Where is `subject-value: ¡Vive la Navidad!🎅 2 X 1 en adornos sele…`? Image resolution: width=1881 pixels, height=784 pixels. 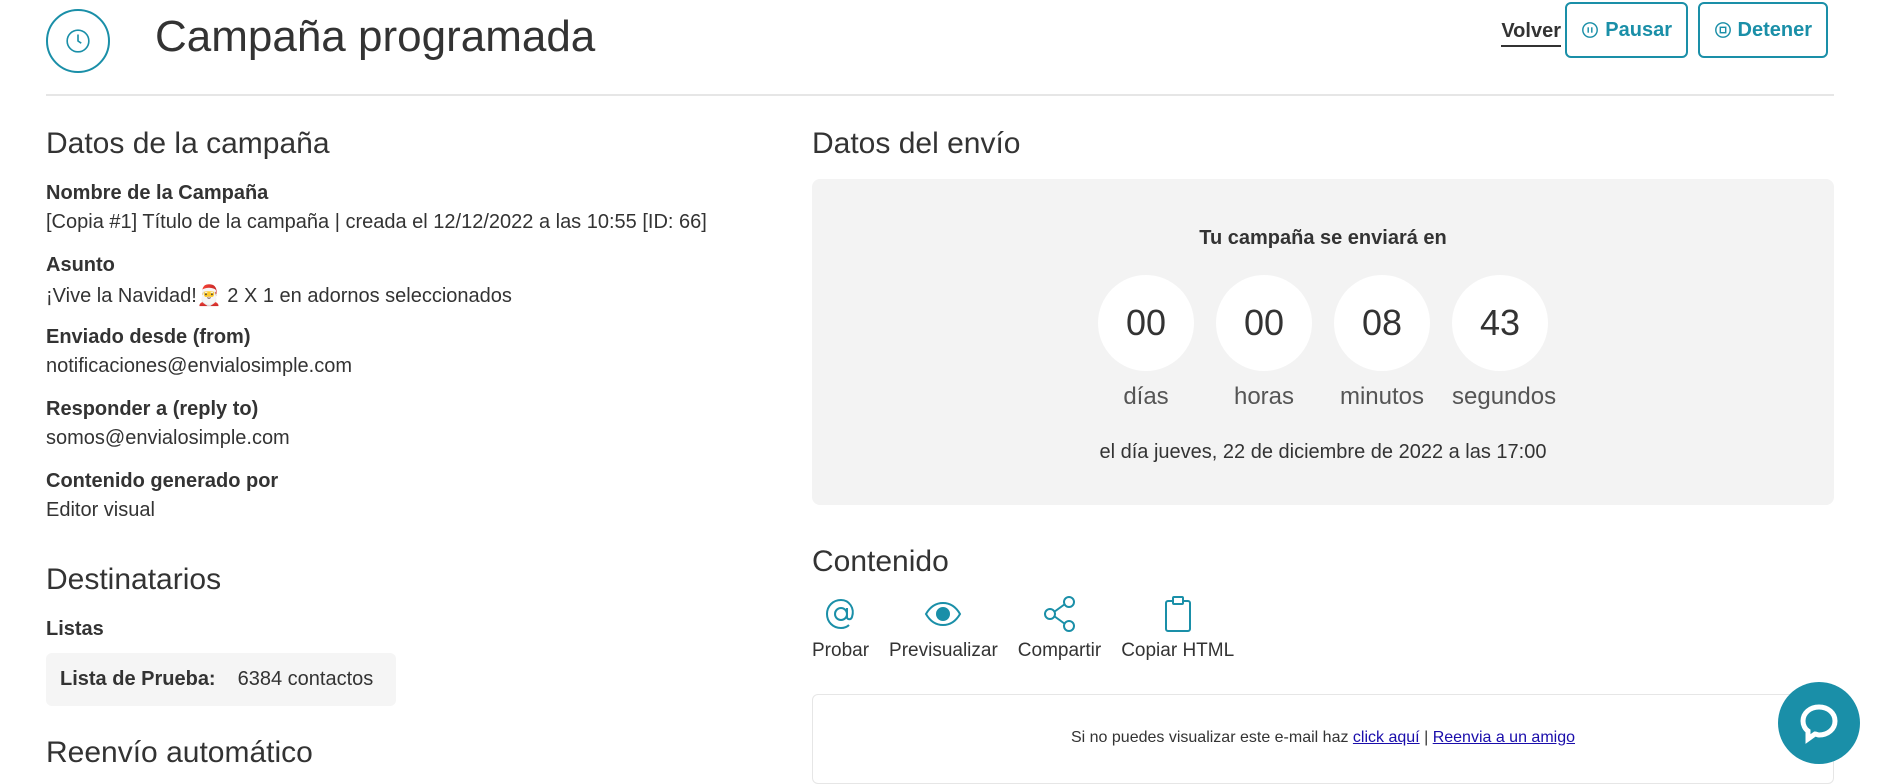 subject-value: ¡Vive la Navidad!🎅 2 X 1 en adornos sele… is located at coordinates (279, 296).